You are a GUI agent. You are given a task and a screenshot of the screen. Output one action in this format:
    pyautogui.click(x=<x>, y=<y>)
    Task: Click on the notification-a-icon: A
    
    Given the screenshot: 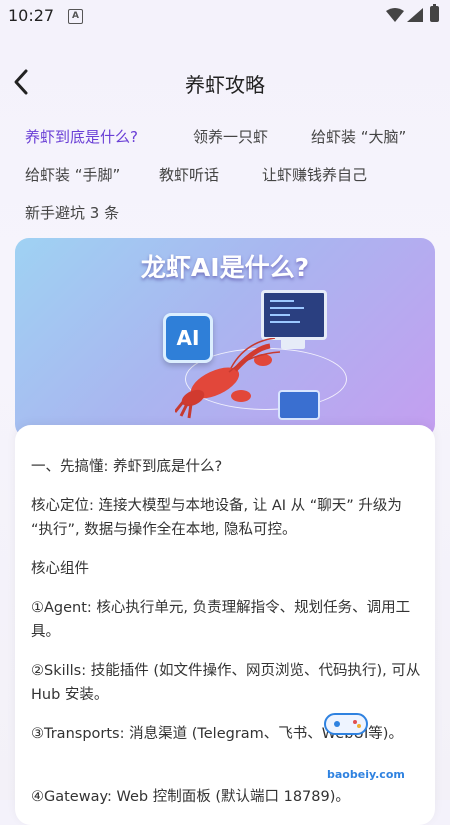 What is the action you would take?
    pyautogui.click(x=75, y=16)
    